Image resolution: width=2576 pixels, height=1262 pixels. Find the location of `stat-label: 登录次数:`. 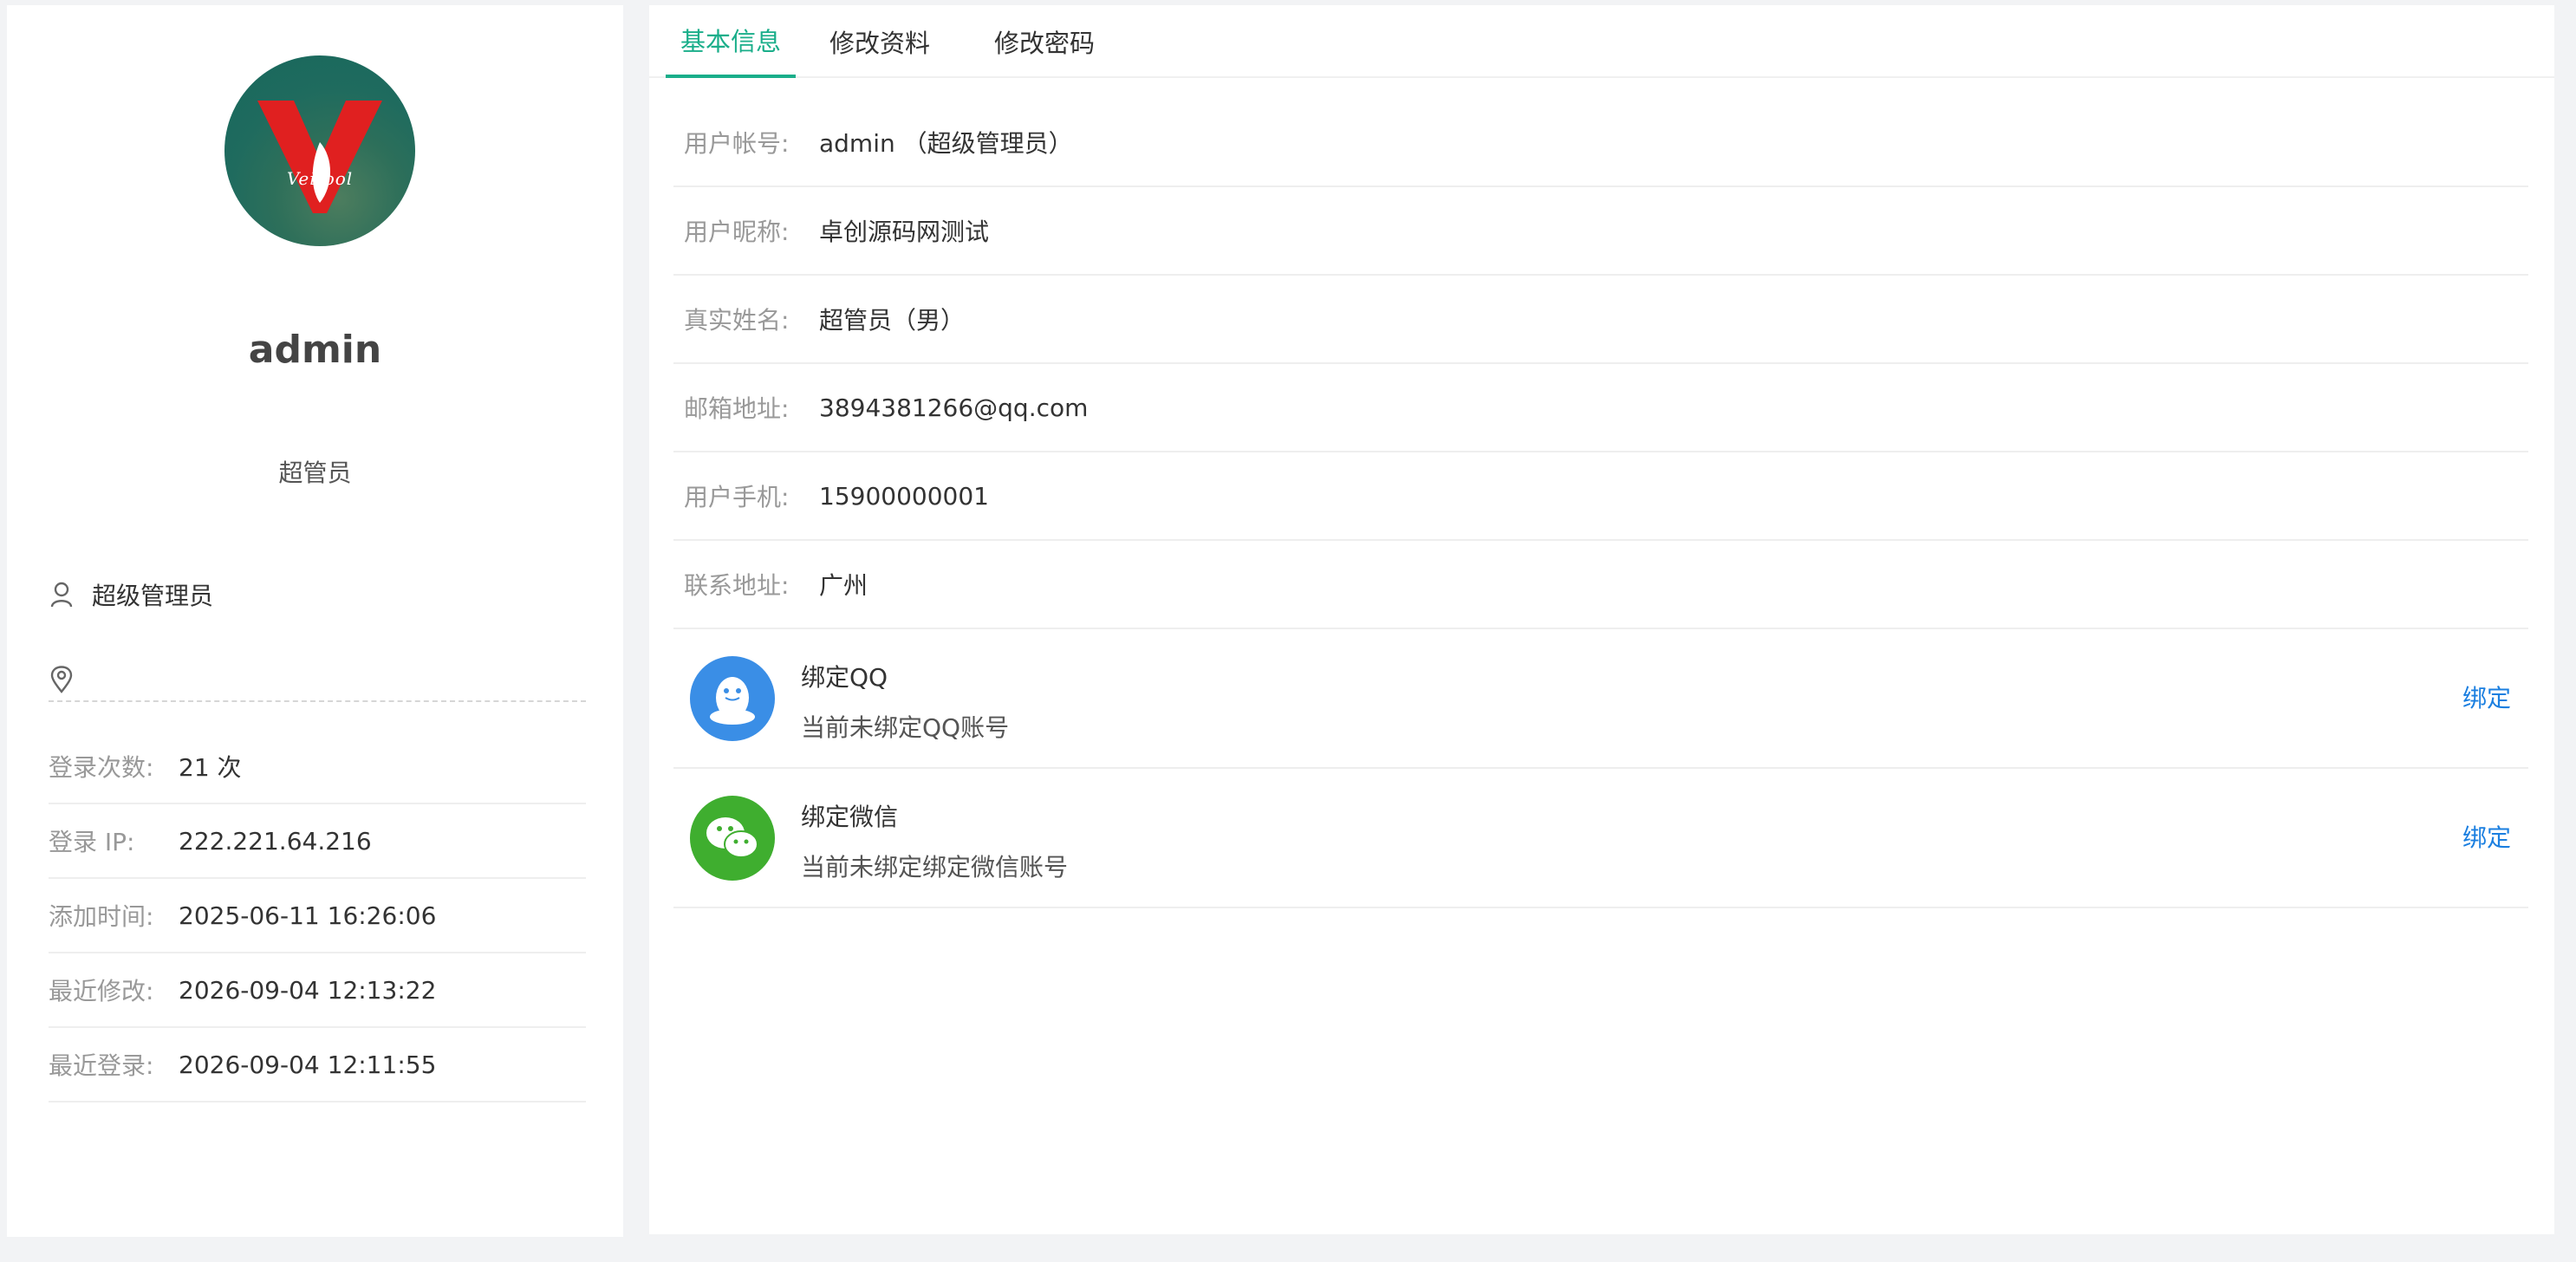

stat-label: 登录次数: is located at coordinates (101, 768).